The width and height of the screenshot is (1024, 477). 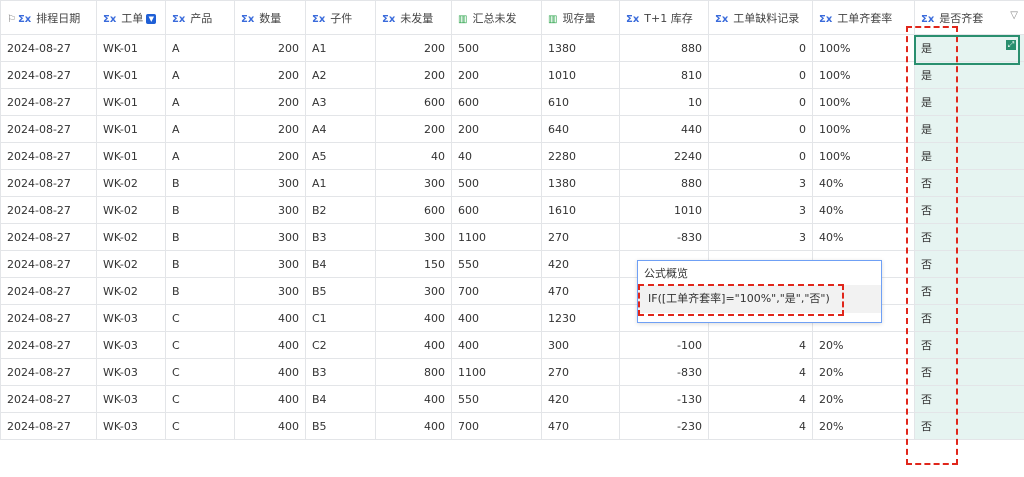 What do you see at coordinates (270, 17) in the screenshot?
I see `column-header-3: Σx 数量` at bounding box center [270, 17].